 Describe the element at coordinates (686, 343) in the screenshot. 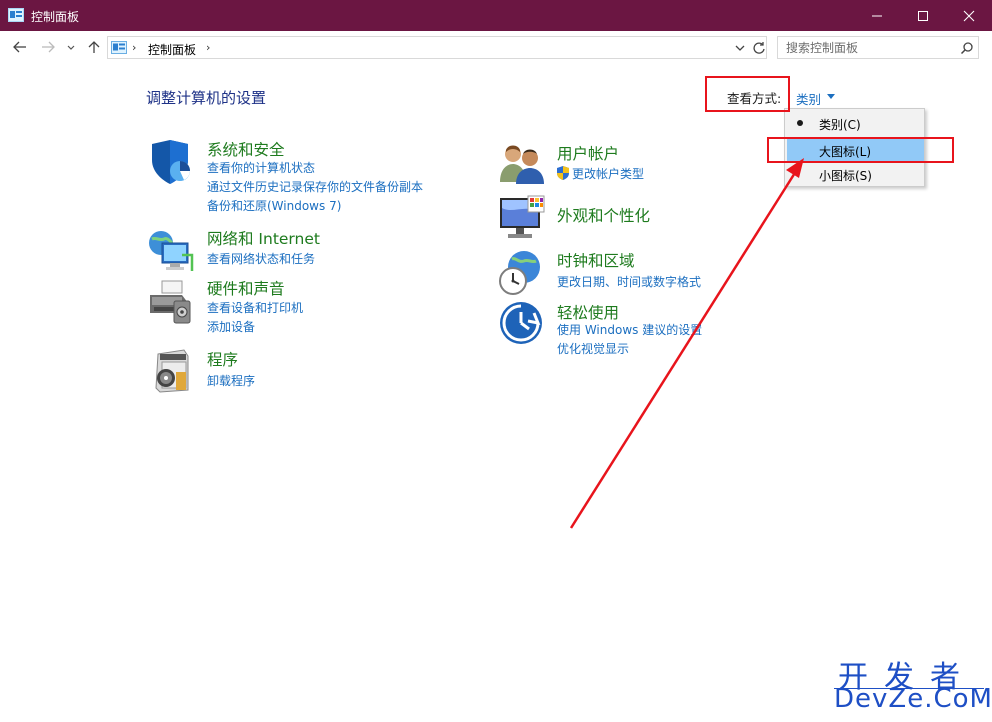

I see `annotation-arrow` at that location.